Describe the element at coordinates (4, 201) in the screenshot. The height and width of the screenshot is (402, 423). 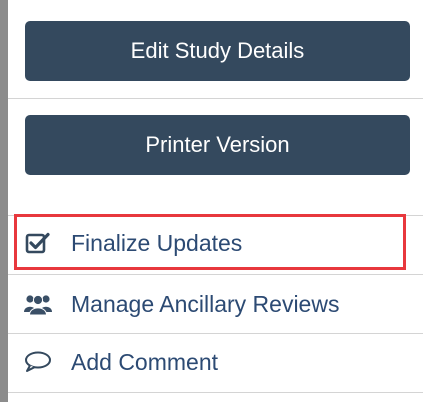
I see `panel-left-border` at that location.